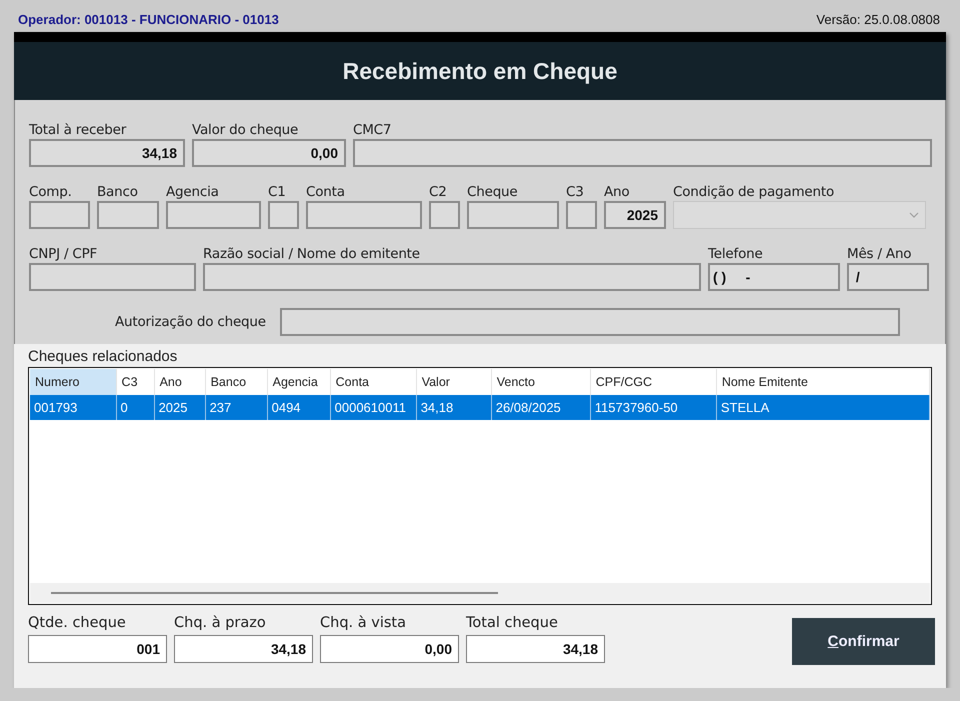  I want to click on table-row: 001793 0 2025 237 0494 0000610011 34,18 26/08/2025 115737960-50 STELLA, so click(480, 407).